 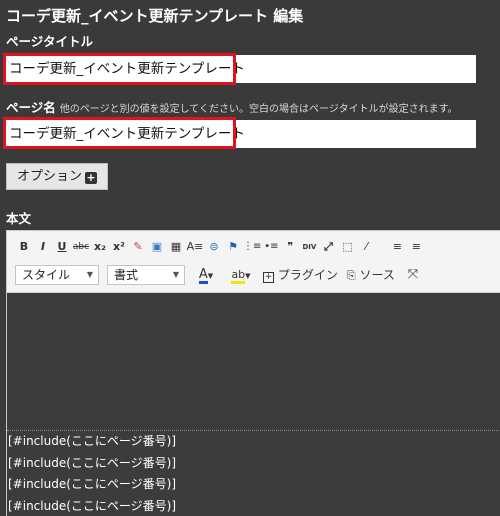 I want to click on page-title-input: コーデ更新_イベント更新テンプレート, so click(x=239, y=69).